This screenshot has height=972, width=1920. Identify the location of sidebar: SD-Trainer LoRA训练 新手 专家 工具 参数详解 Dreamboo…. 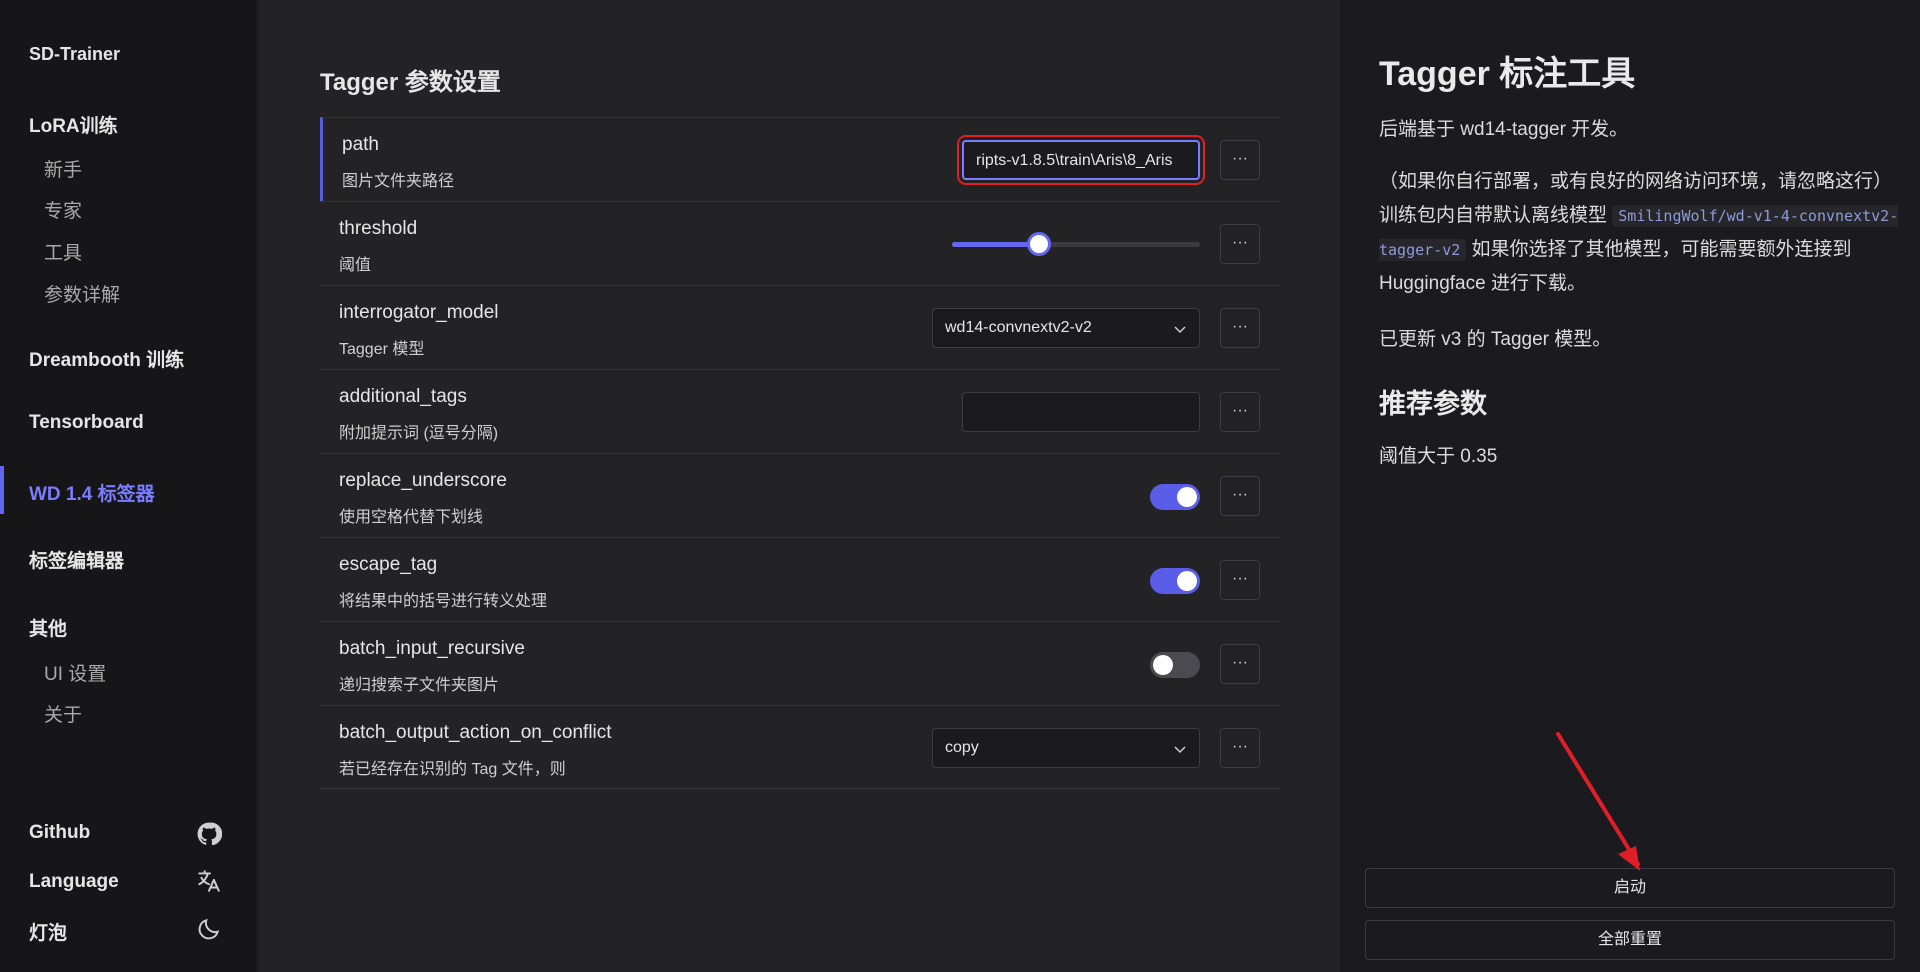
(129, 486).